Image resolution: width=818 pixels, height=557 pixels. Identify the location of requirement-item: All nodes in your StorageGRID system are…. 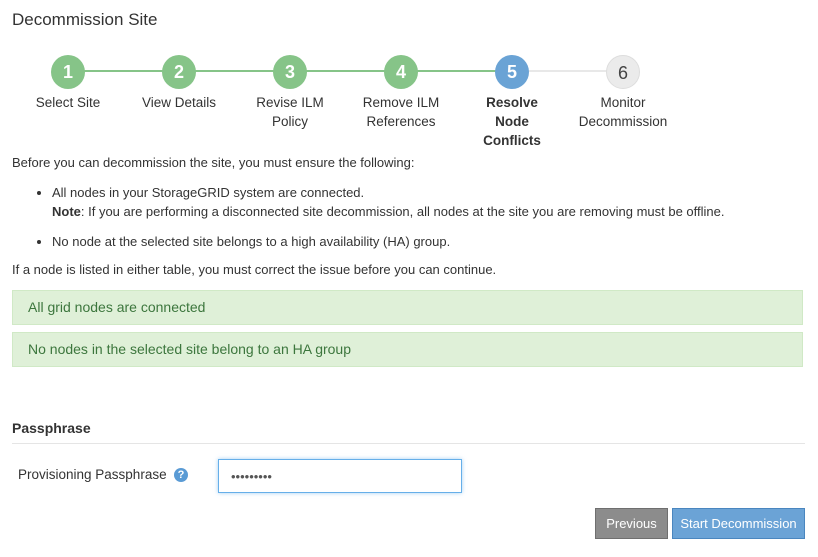
(435, 202).